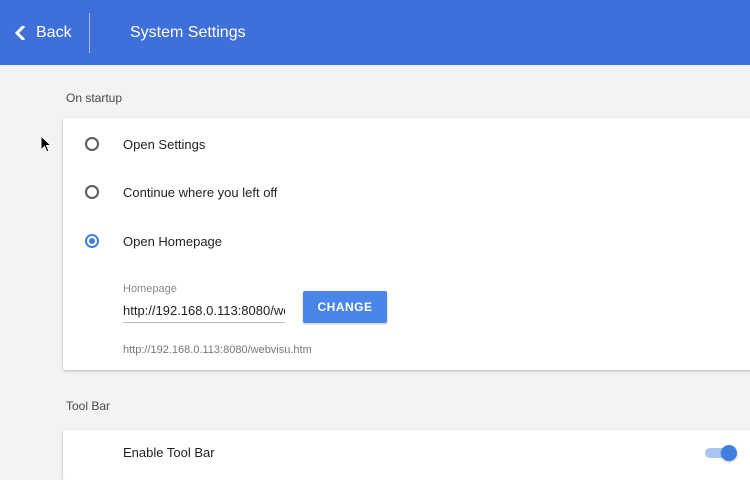 The width and height of the screenshot is (750, 480). I want to click on radio-button-checked, so click(92, 241).